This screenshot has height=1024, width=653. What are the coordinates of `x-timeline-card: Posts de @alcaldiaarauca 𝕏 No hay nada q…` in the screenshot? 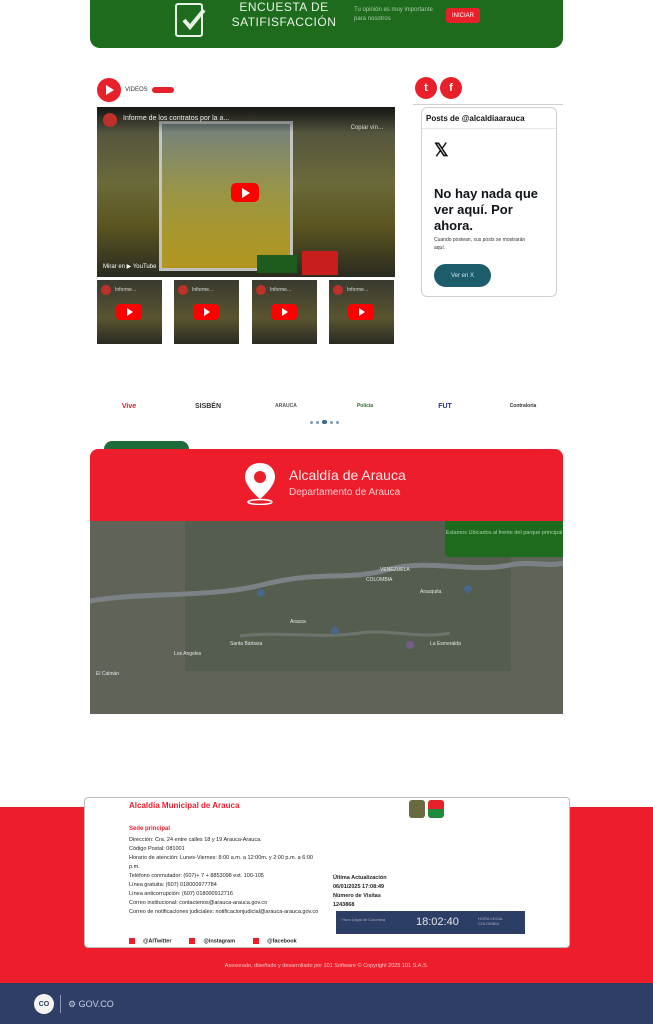 It's located at (489, 202).